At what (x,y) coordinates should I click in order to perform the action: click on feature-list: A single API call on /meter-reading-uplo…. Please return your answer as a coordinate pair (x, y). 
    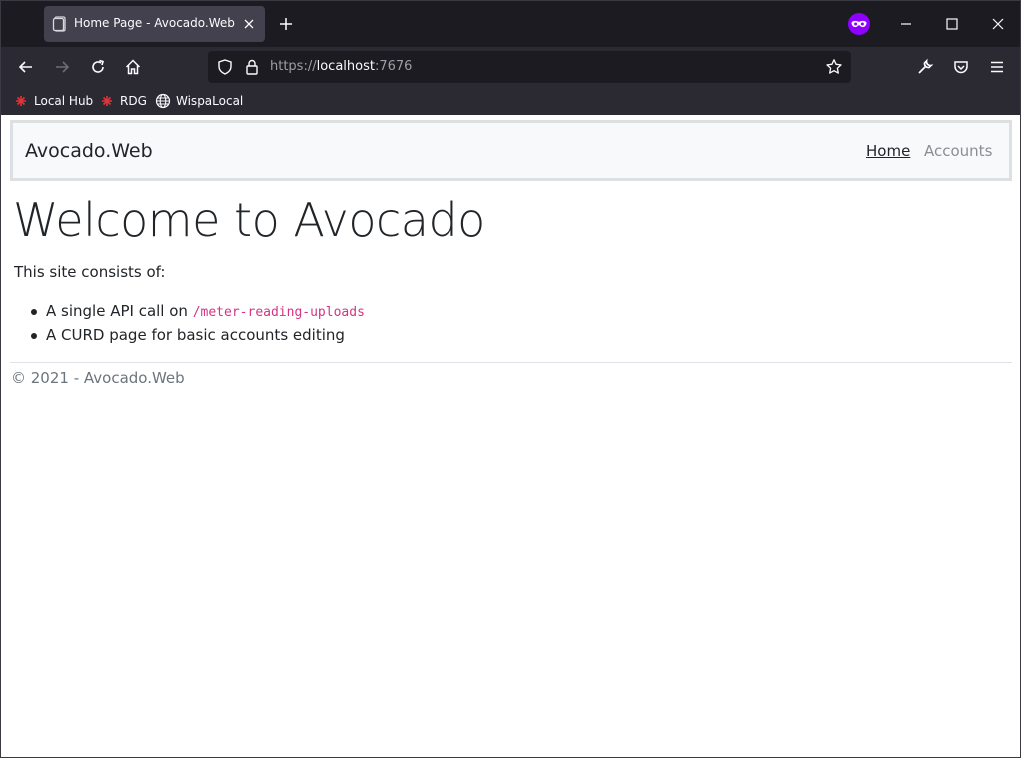
    Looking at the image, I should click on (198, 326).